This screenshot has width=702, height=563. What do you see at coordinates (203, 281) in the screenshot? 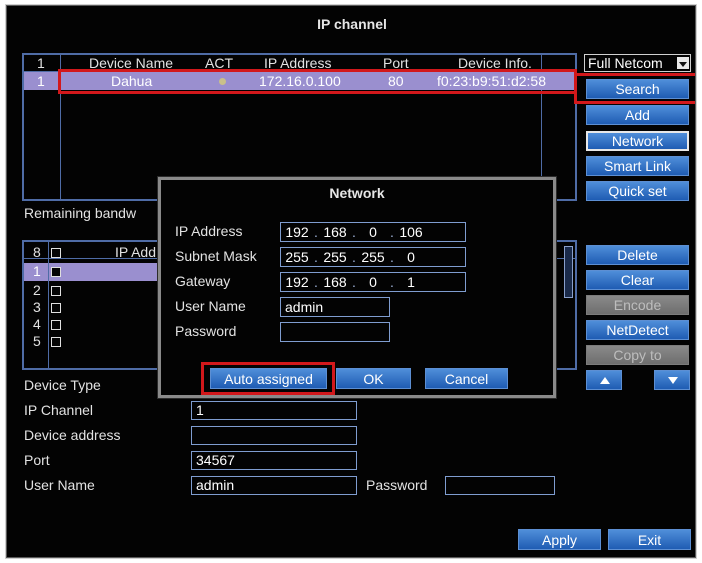
I see `gateway-label: Gateway` at bounding box center [203, 281].